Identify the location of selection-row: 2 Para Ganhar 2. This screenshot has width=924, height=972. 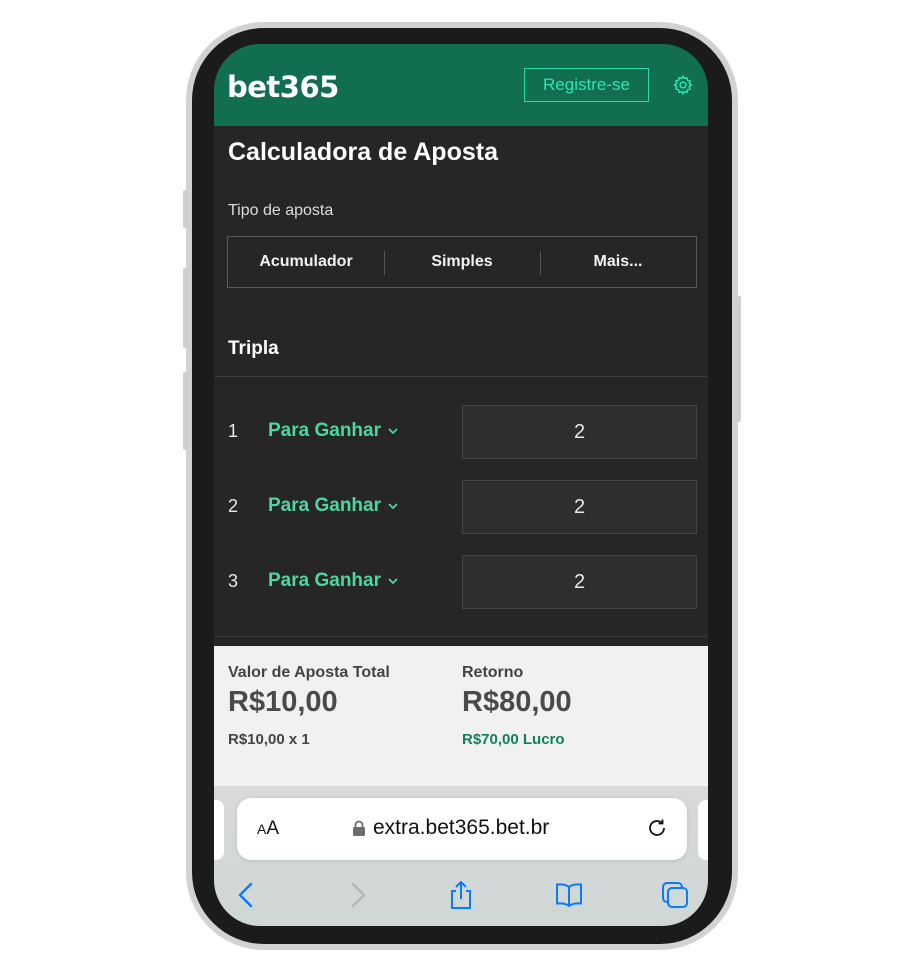
(461, 507).